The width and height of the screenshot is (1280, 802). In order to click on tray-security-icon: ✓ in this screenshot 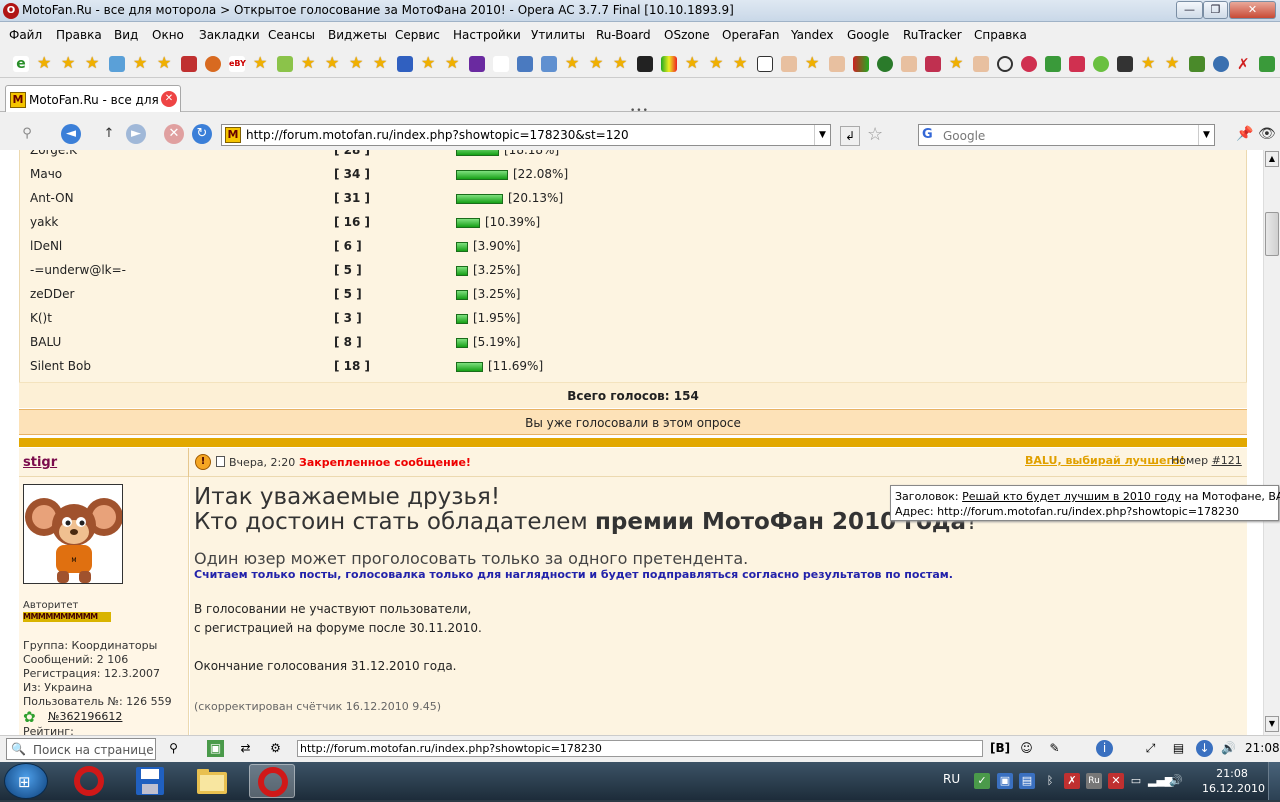, I will do `click(982, 781)`.